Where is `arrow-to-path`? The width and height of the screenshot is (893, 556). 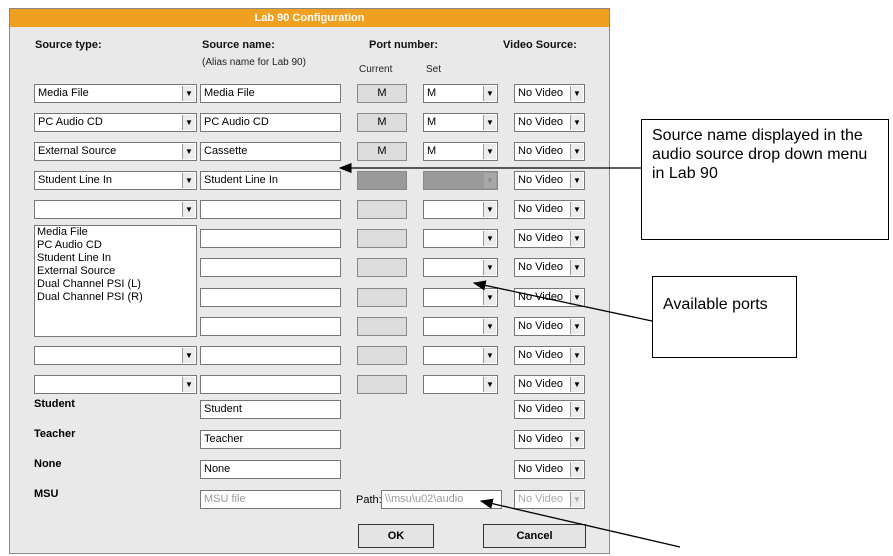 arrow-to-path is located at coordinates (580, 523).